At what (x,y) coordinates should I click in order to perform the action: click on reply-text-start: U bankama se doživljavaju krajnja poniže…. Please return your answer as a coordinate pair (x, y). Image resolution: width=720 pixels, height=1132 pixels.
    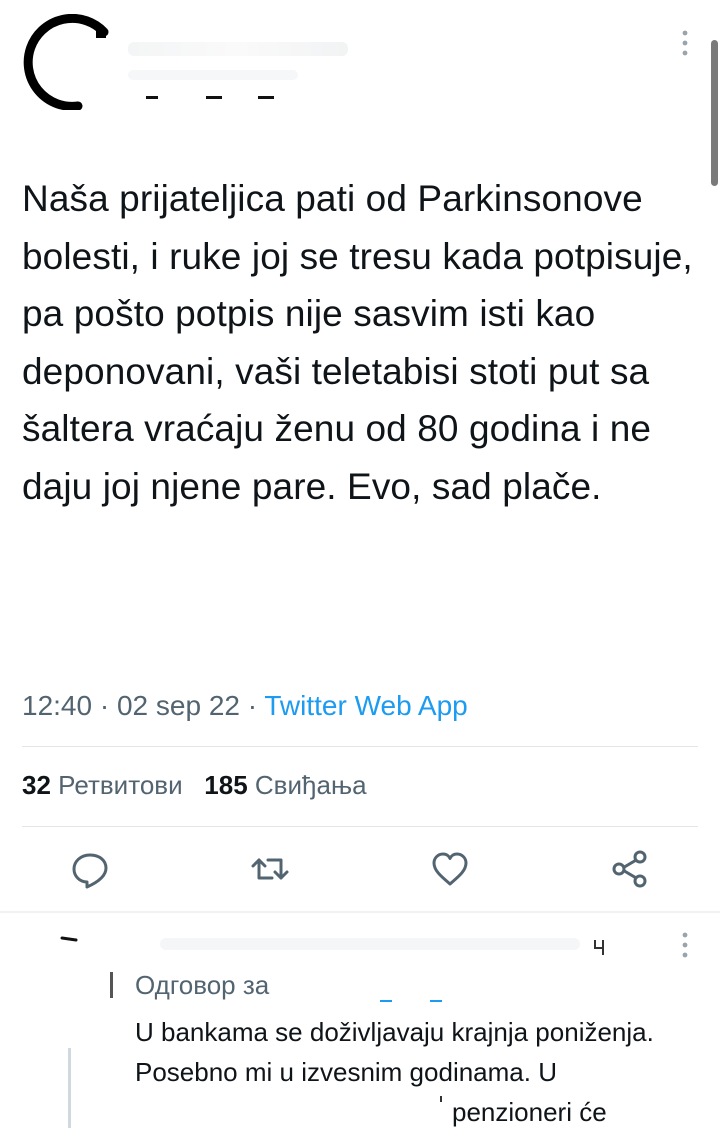
    Looking at the image, I should click on (394, 1052).